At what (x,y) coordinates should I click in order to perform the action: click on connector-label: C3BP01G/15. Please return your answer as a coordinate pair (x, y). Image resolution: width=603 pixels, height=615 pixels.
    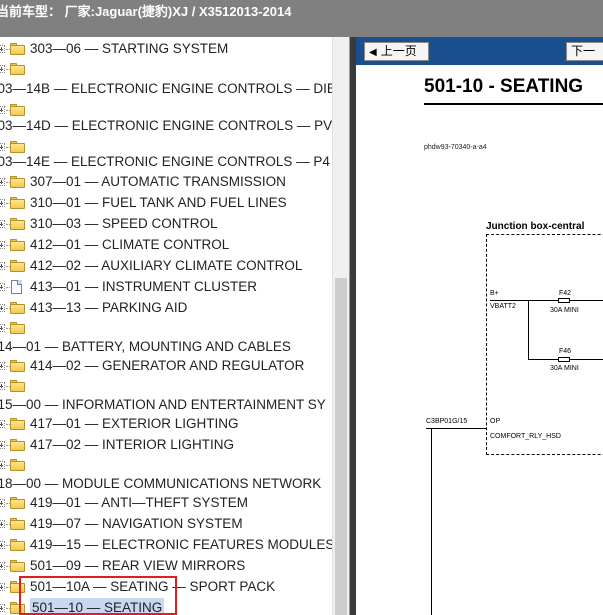
    Looking at the image, I should click on (447, 421).